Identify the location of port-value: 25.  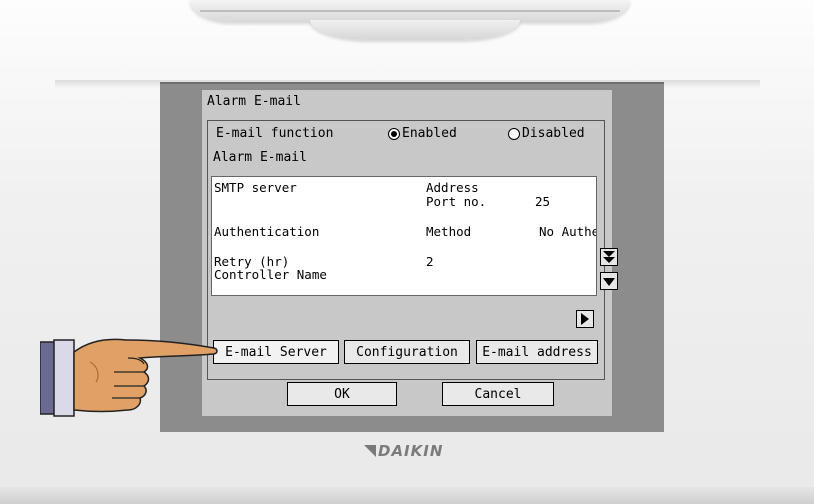
(543, 201).